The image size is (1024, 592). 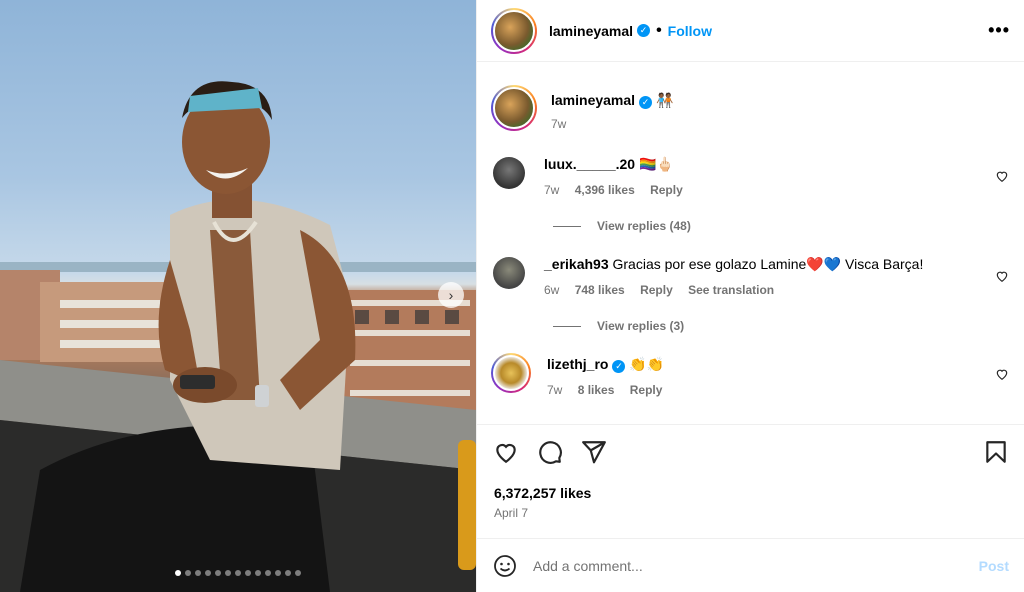 What do you see at coordinates (690, 31) in the screenshot?
I see `follow-button: Follow` at bounding box center [690, 31].